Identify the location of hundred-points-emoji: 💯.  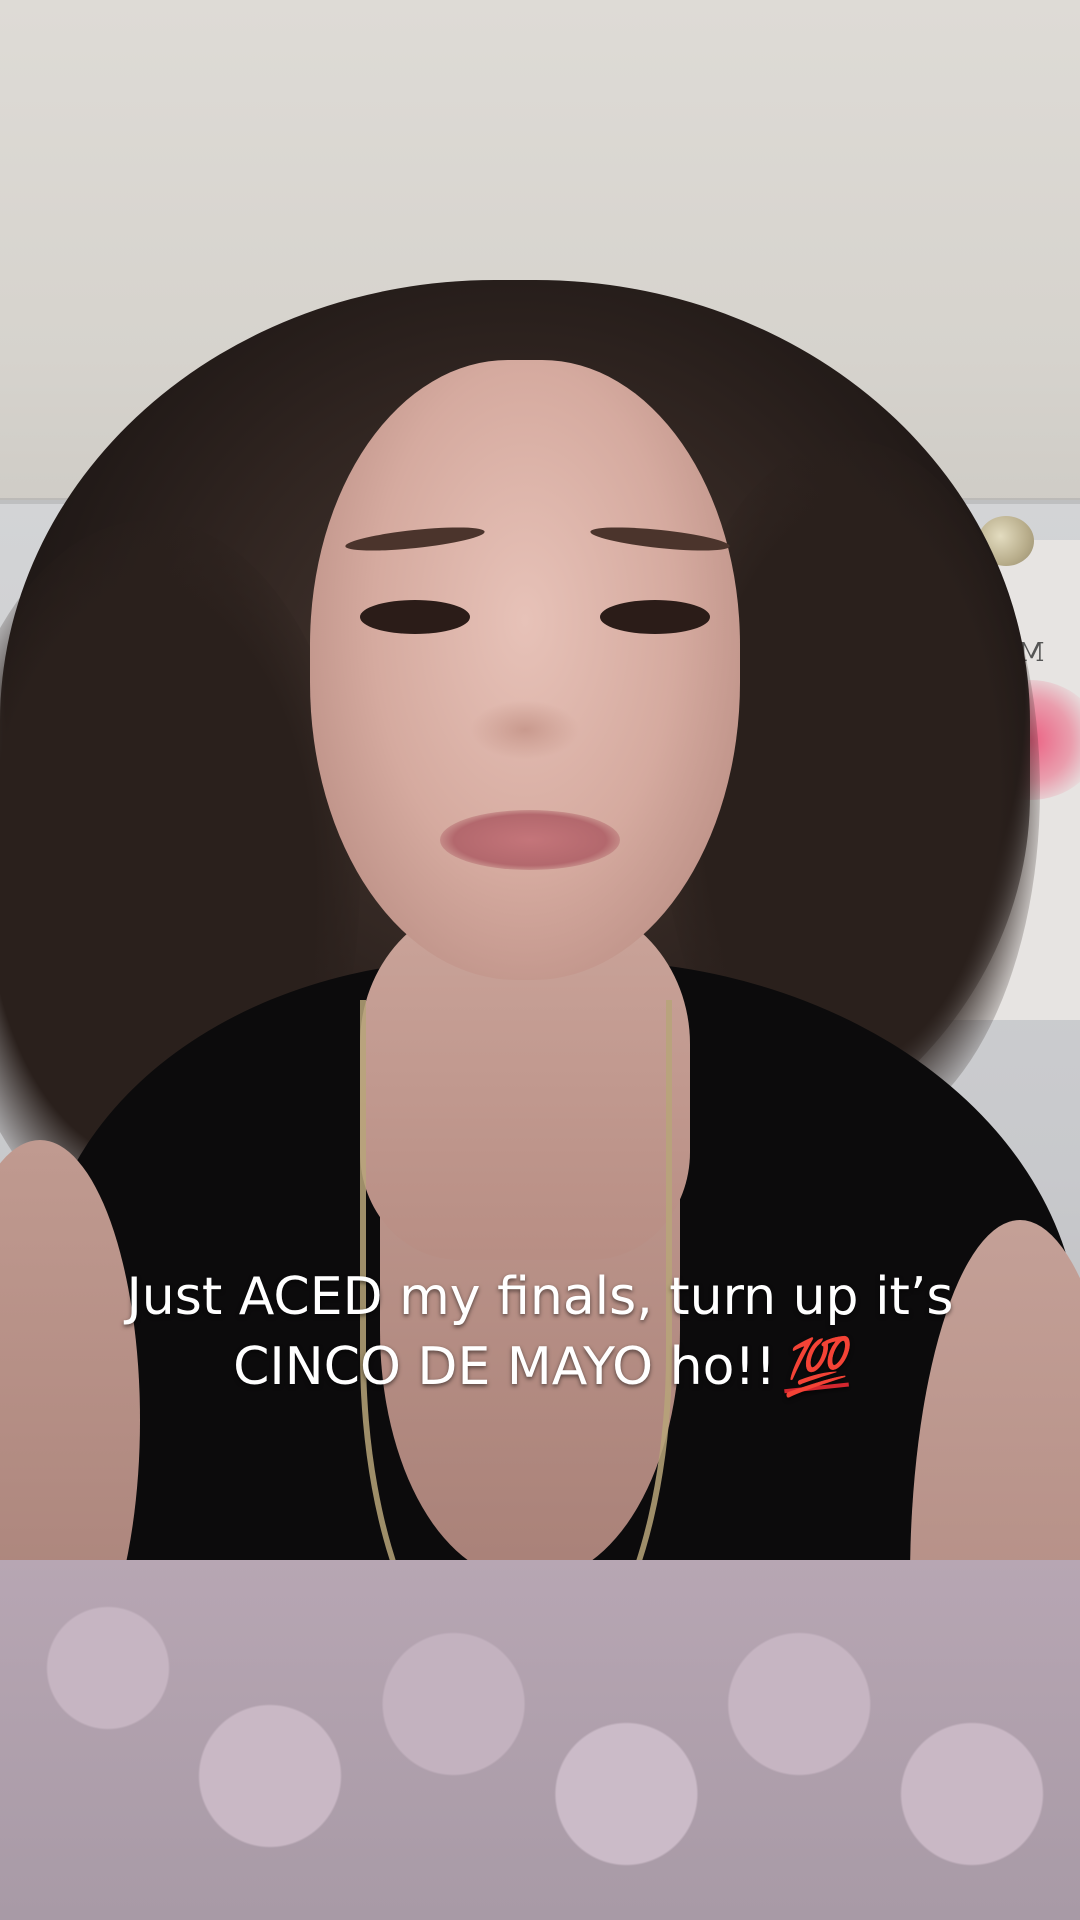
(814, 1367).